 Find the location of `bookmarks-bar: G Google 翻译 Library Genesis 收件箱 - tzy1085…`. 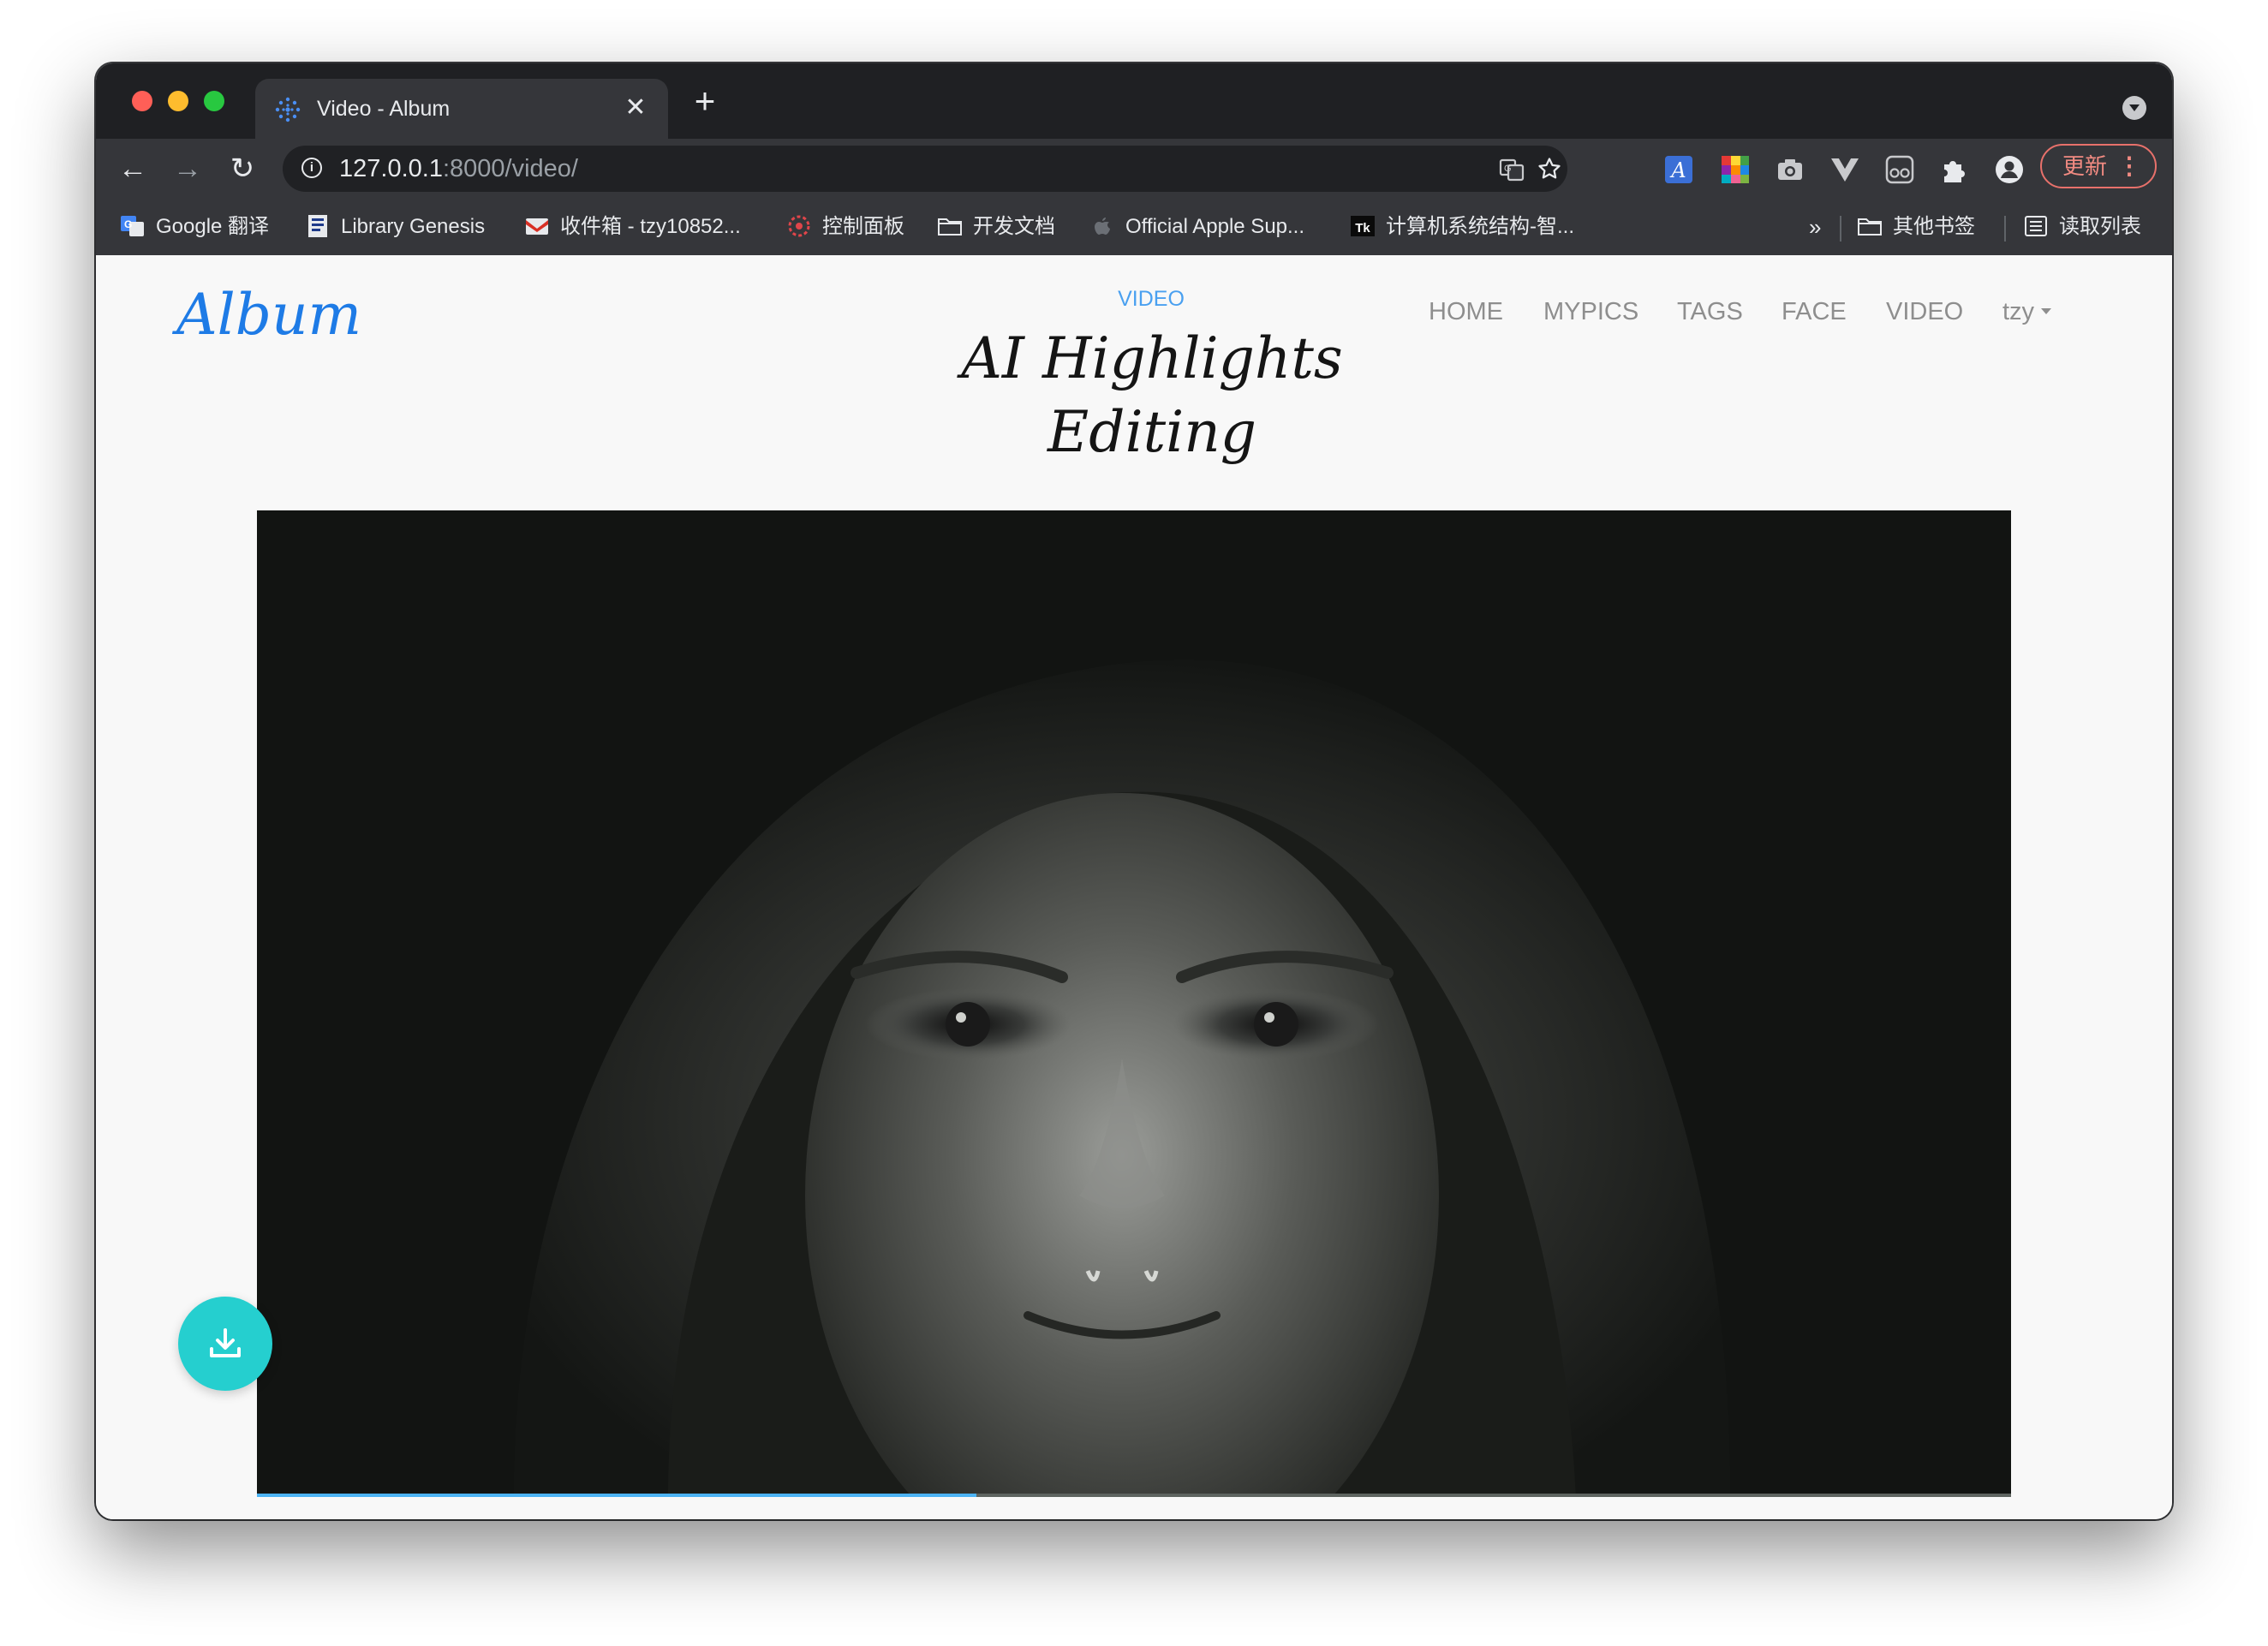

bookmarks-bar: G Google 翻译 Library Genesis 收件箱 - tzy1085… is located at coordinates (1134, 228).